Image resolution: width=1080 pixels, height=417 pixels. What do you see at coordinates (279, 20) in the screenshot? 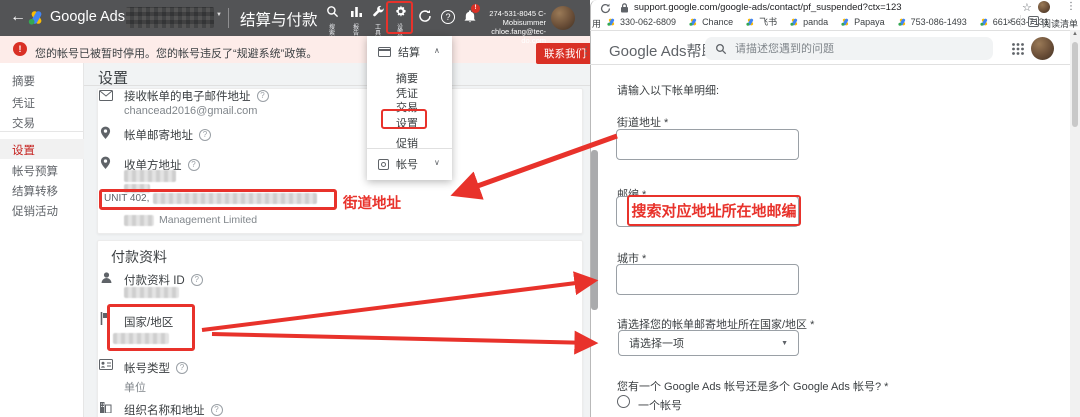
I see `section-title: 结算与付款` at bounding box center [279, 20].